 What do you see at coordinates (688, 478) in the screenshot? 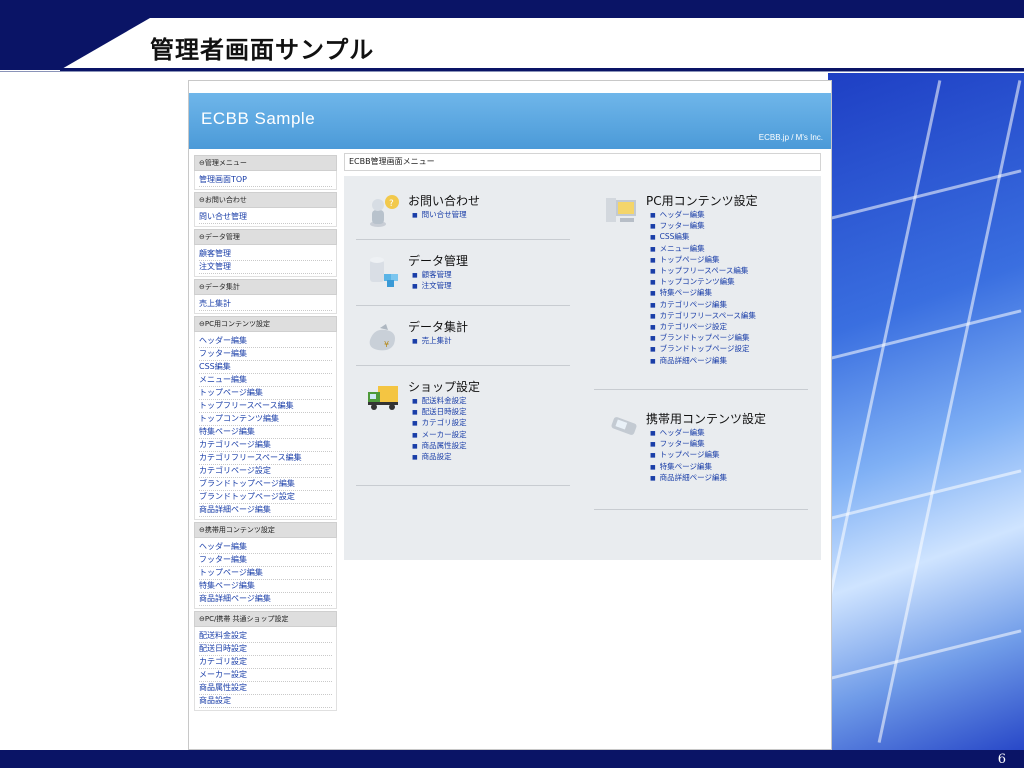
I see `link-mobile-product-detail-page-edit: 商品詳細ページ編集` at bounding box center [688, 478].